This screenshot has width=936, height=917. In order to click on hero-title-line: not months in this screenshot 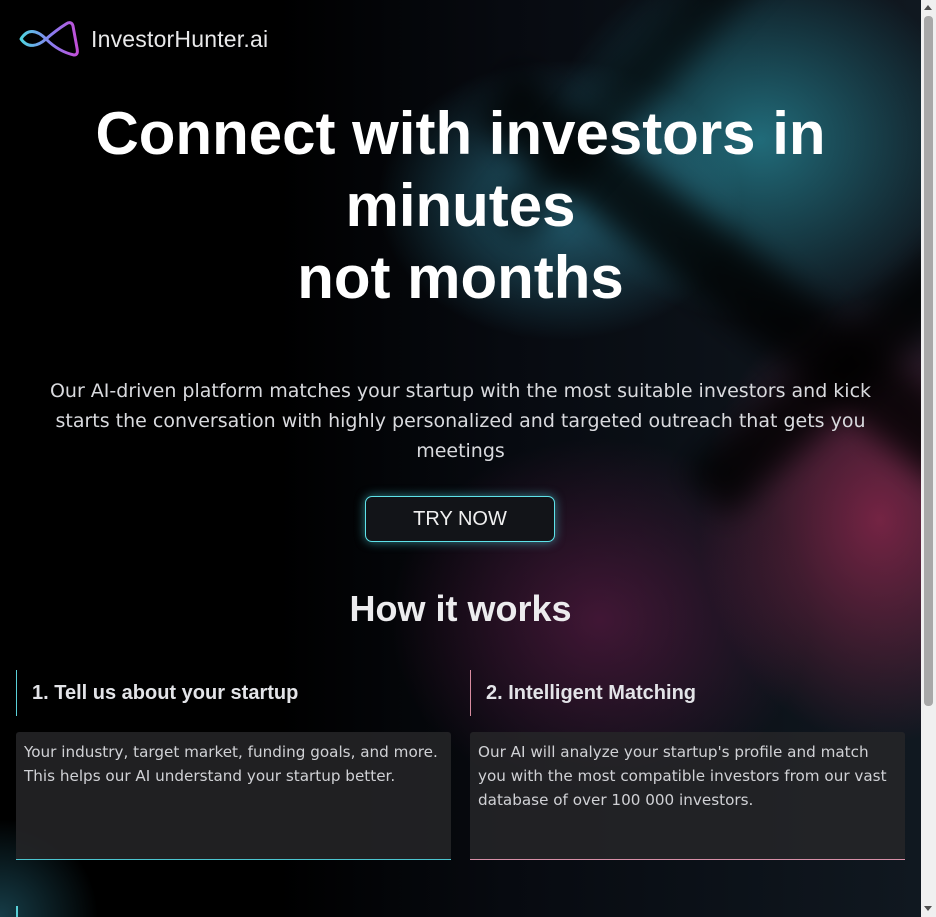, I will do `click(460, 277)`.